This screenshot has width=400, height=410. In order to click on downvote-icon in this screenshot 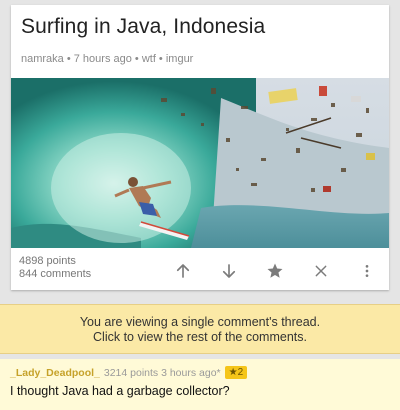, I will do `click(229, 271)`.